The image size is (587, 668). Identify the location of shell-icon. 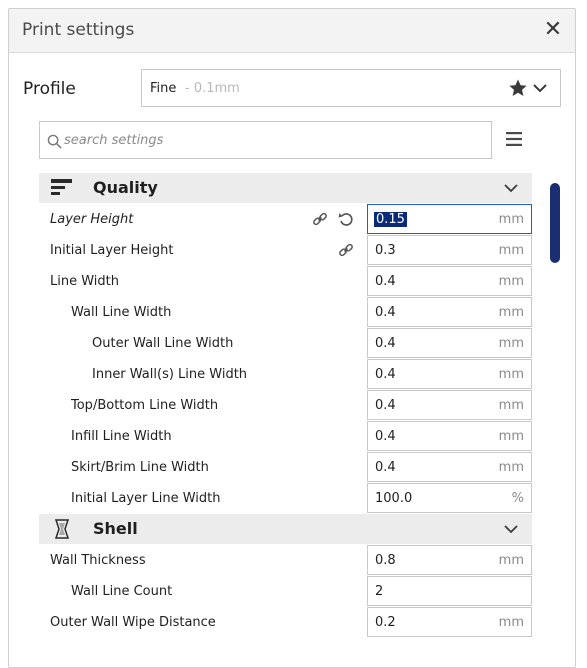
(62, 529).